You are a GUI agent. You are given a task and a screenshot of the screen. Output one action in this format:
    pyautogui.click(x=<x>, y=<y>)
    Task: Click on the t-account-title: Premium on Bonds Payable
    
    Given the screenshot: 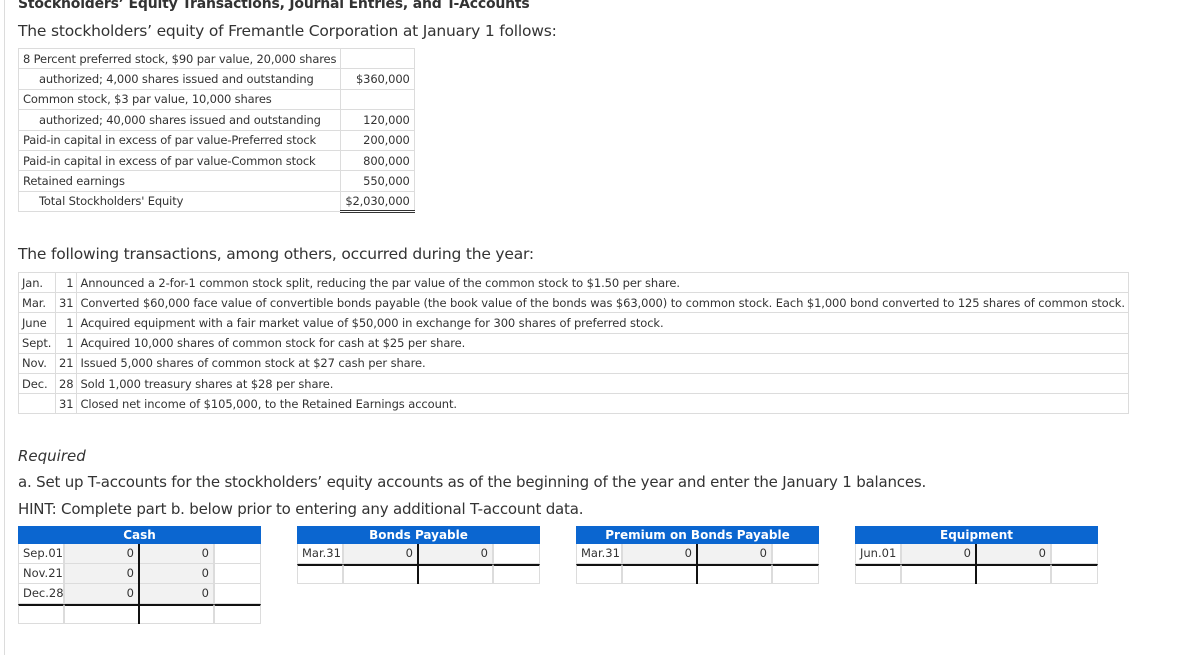 What is the action you would take?
    pyautogui.click(x=697, y=535)
    